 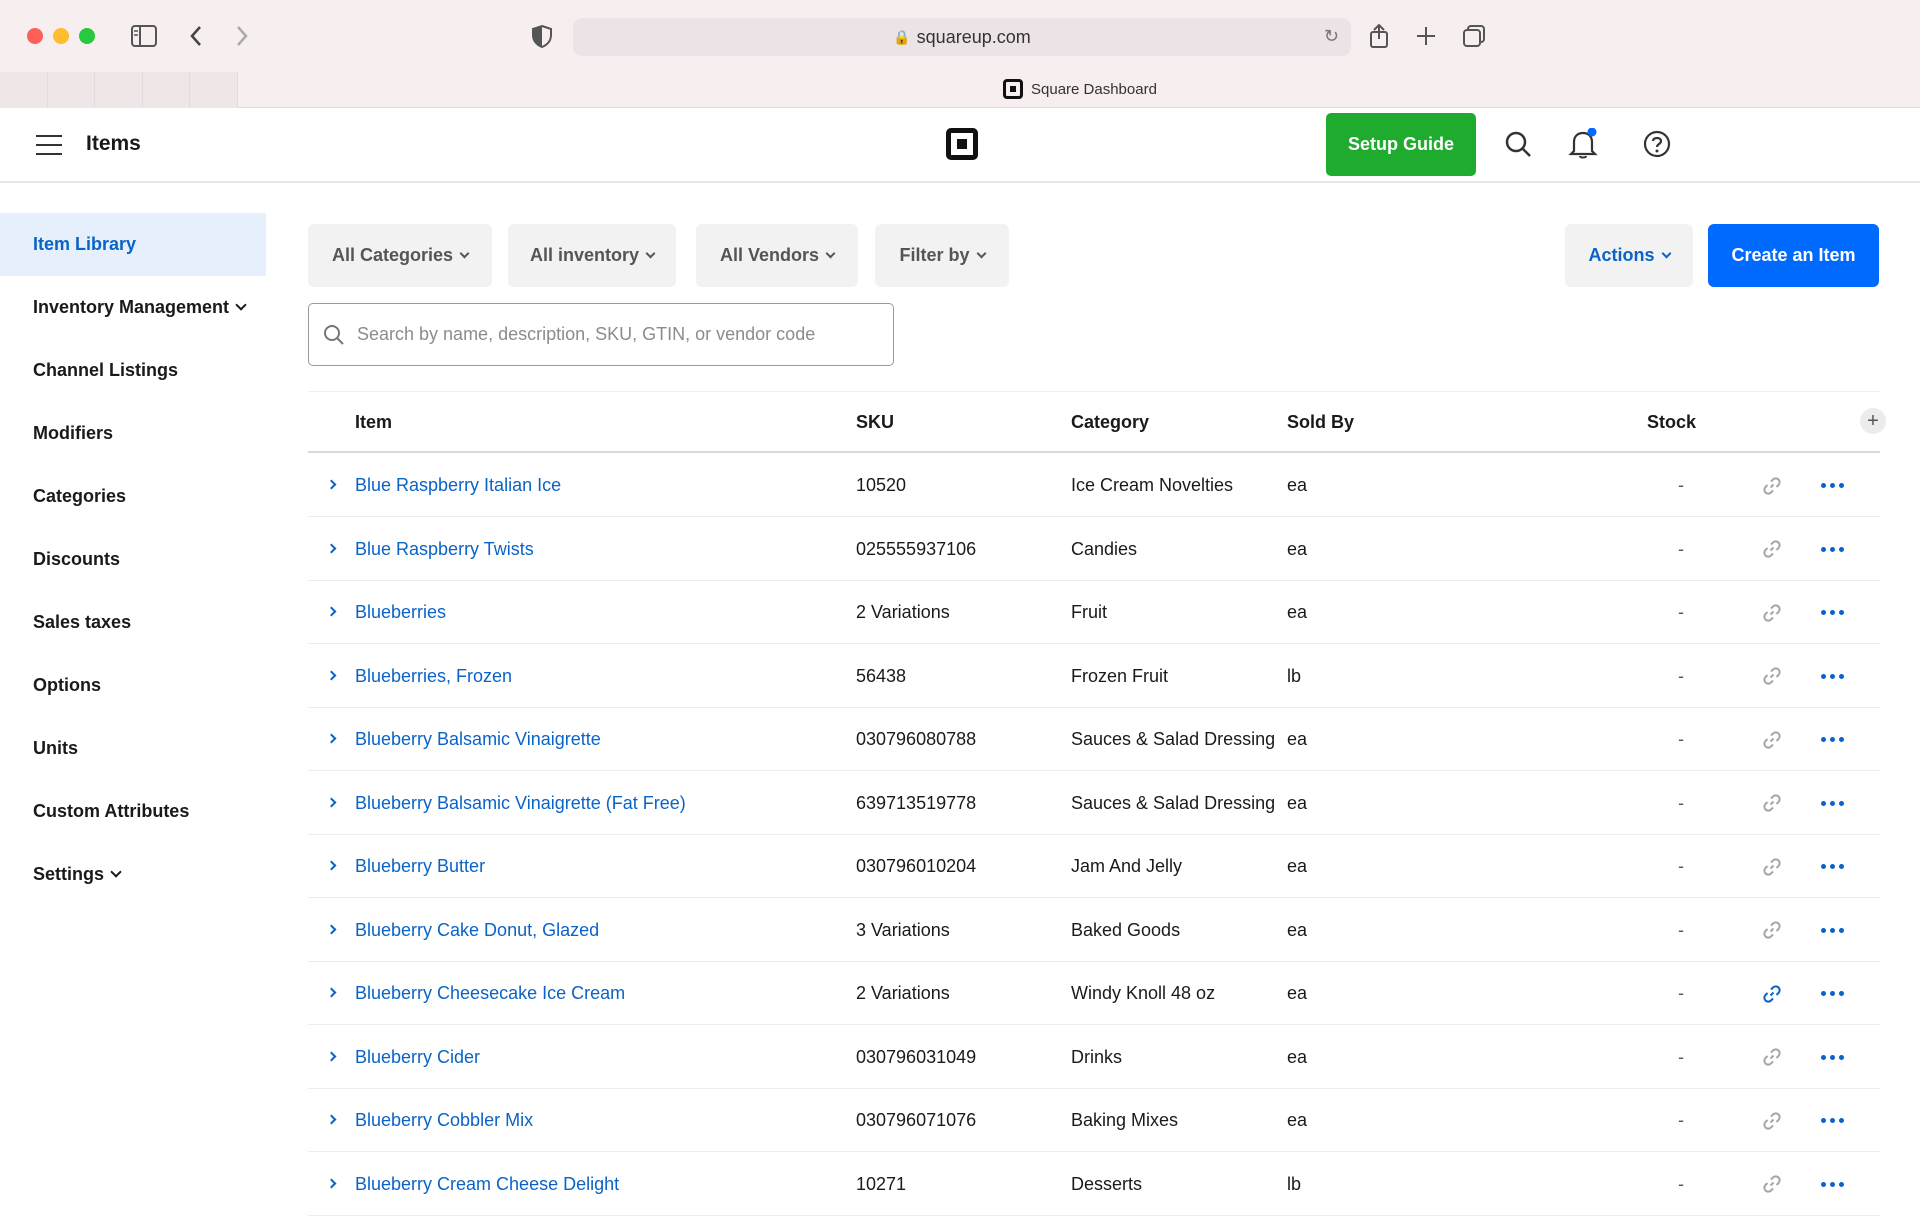 What do you see at coordinates (592, 255) in the screenshot?
I see `inventory-filter-dropdown: All inventory` at bounding box center [592, 255].